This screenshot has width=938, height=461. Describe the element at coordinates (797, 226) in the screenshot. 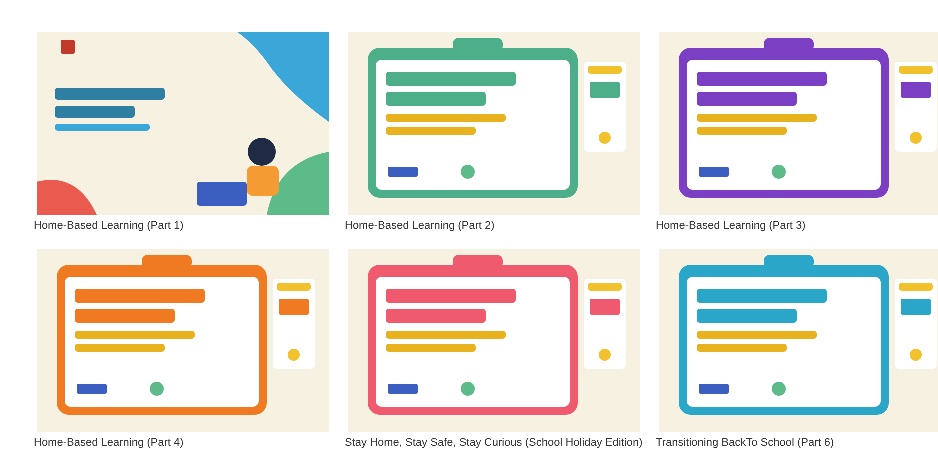

I see `thumbnail-caption: Home-Based Learning (Part 3)` at that location.